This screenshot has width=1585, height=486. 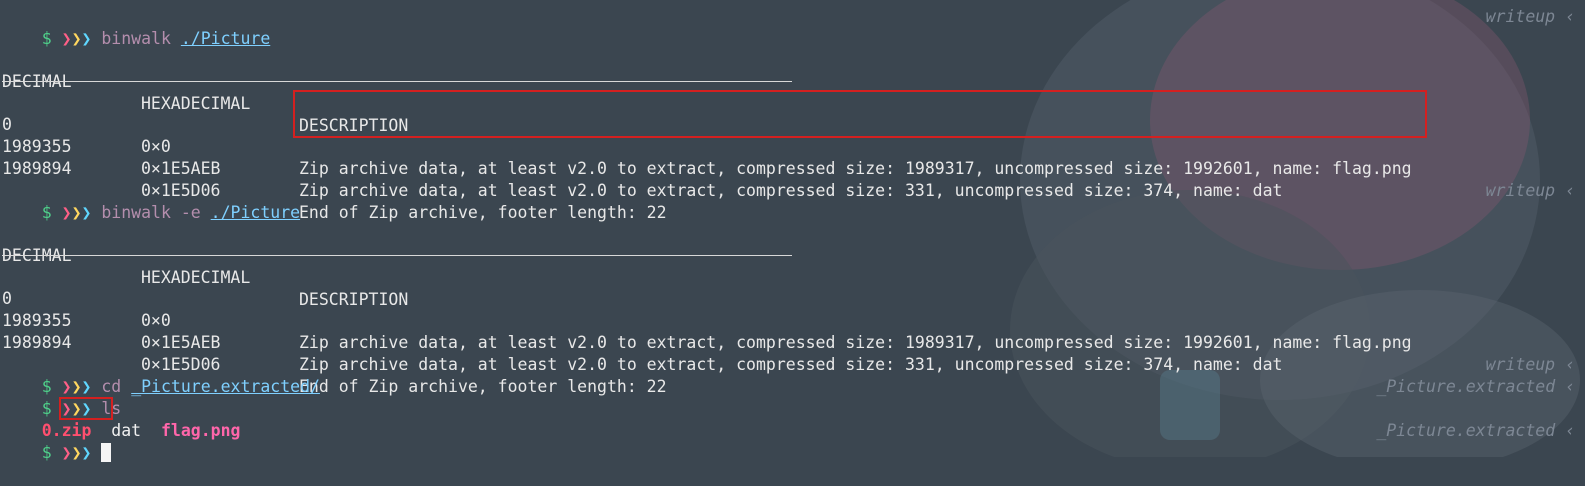 What do you see at coordinates (57, 441) in the screenshot?
I see `prompt-line: $ ❯❯❯` at bounding box center [57, 441].